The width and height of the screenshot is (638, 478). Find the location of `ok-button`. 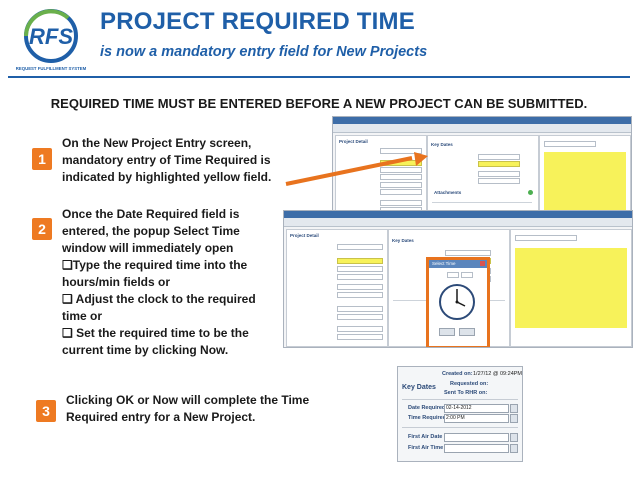

ok-button is located at coordinates (467, 332).